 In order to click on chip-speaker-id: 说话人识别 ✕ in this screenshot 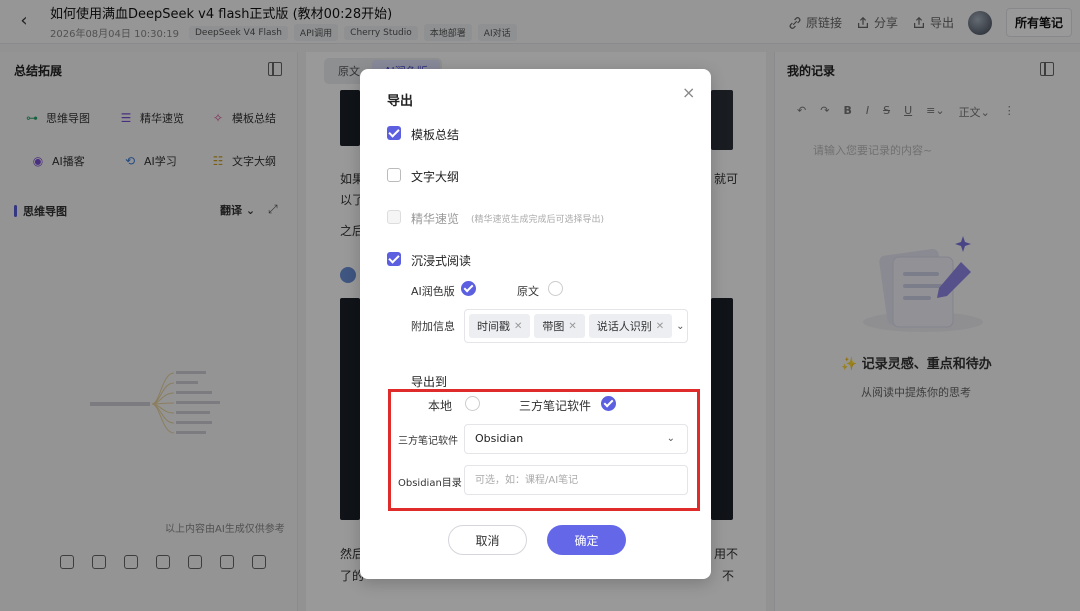, I will do `click(630, 326)`.